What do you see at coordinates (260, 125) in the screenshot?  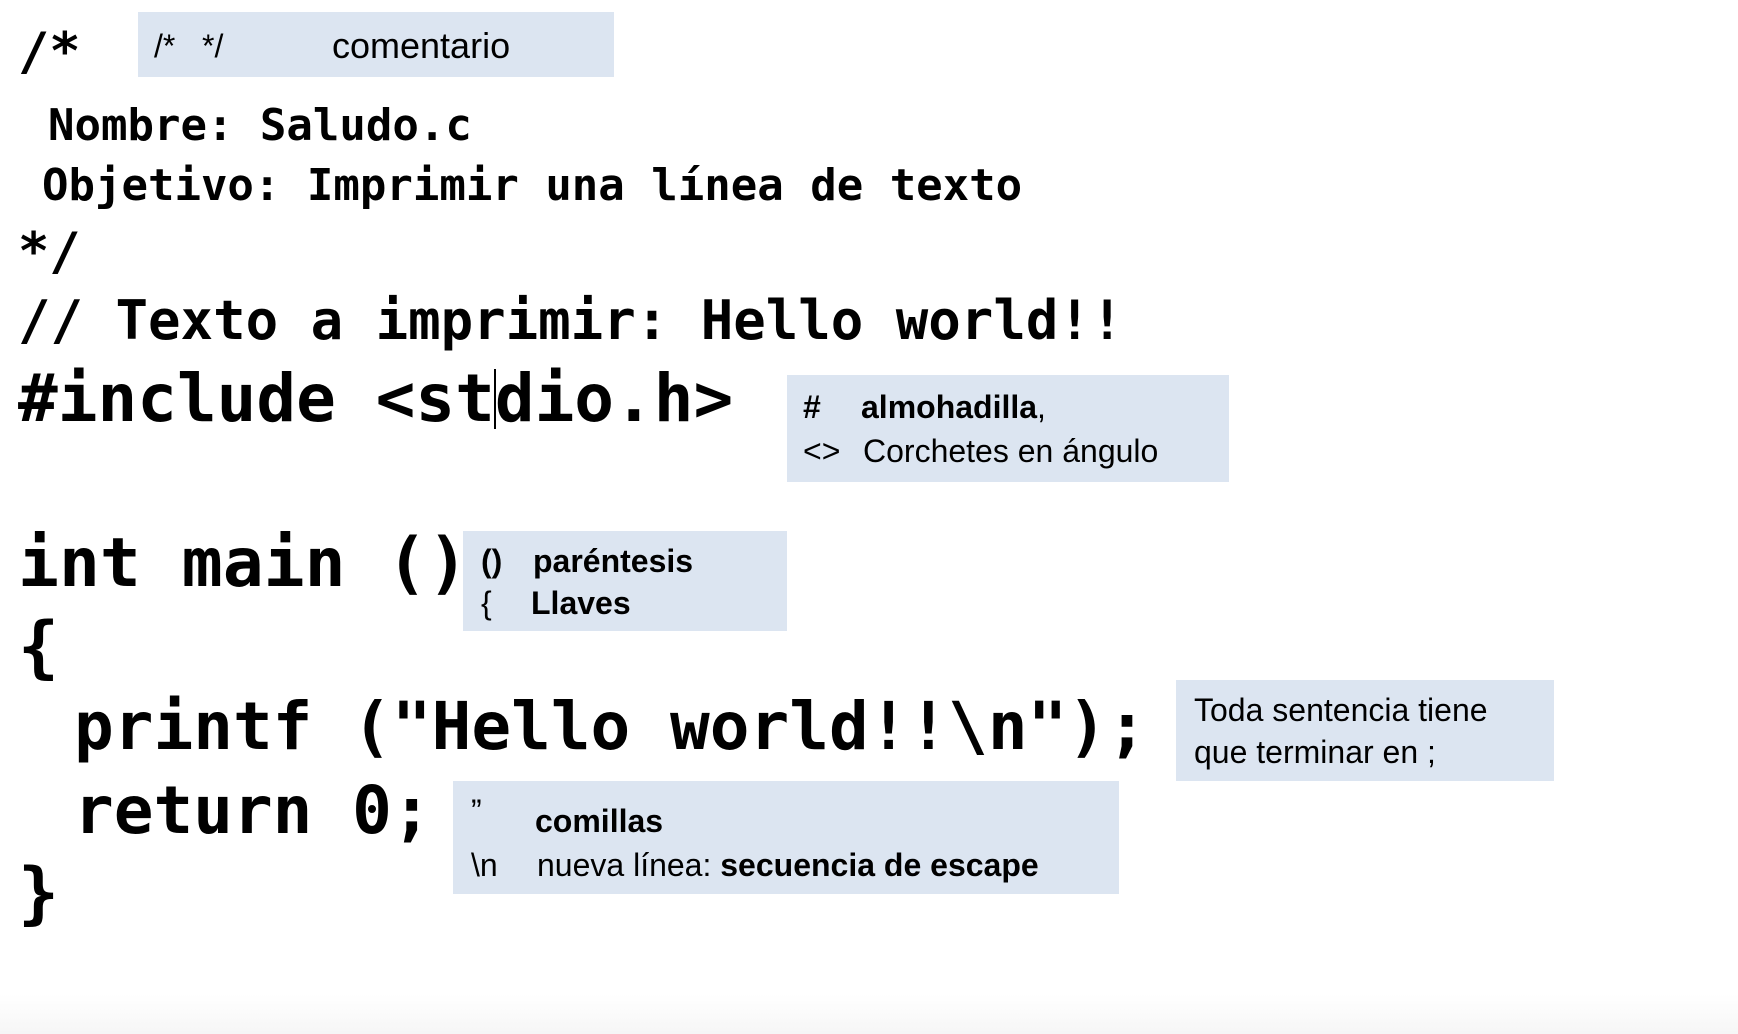 I see `comment-nombre-line: Nombre: Saludo.c` at bounding box center [260, 125].